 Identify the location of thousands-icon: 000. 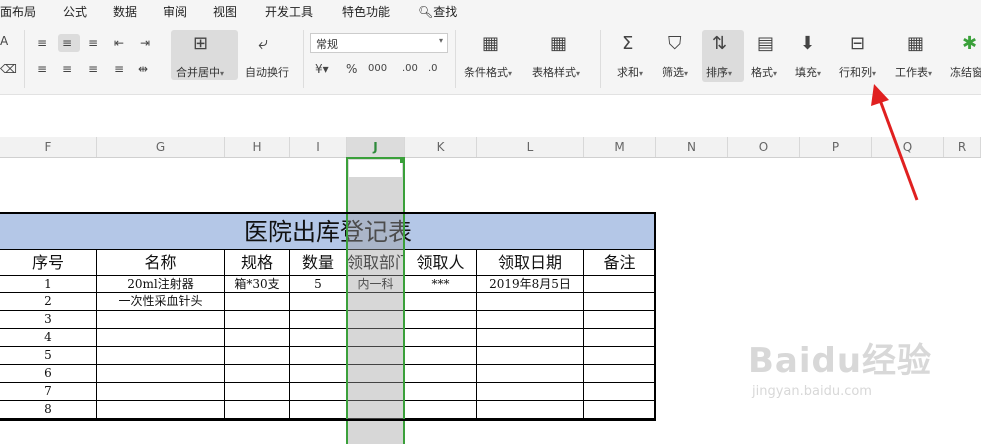
(377, 69).